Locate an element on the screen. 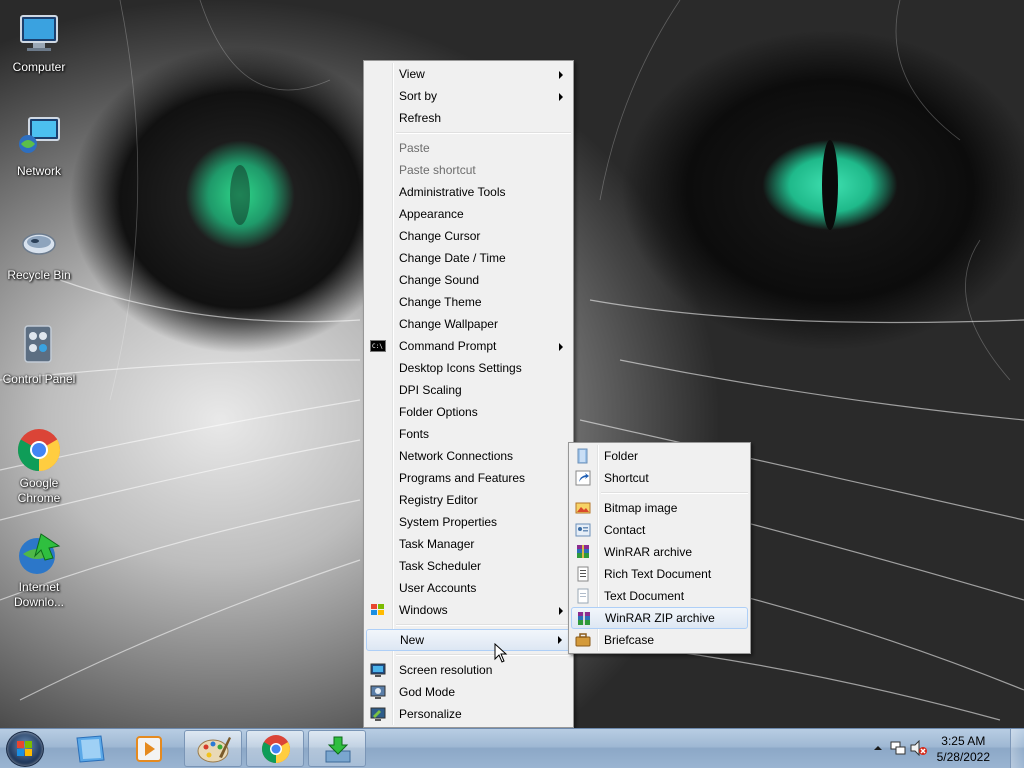  desktop-icon-label: Recycle Bin is located at coordinates (39, 275).